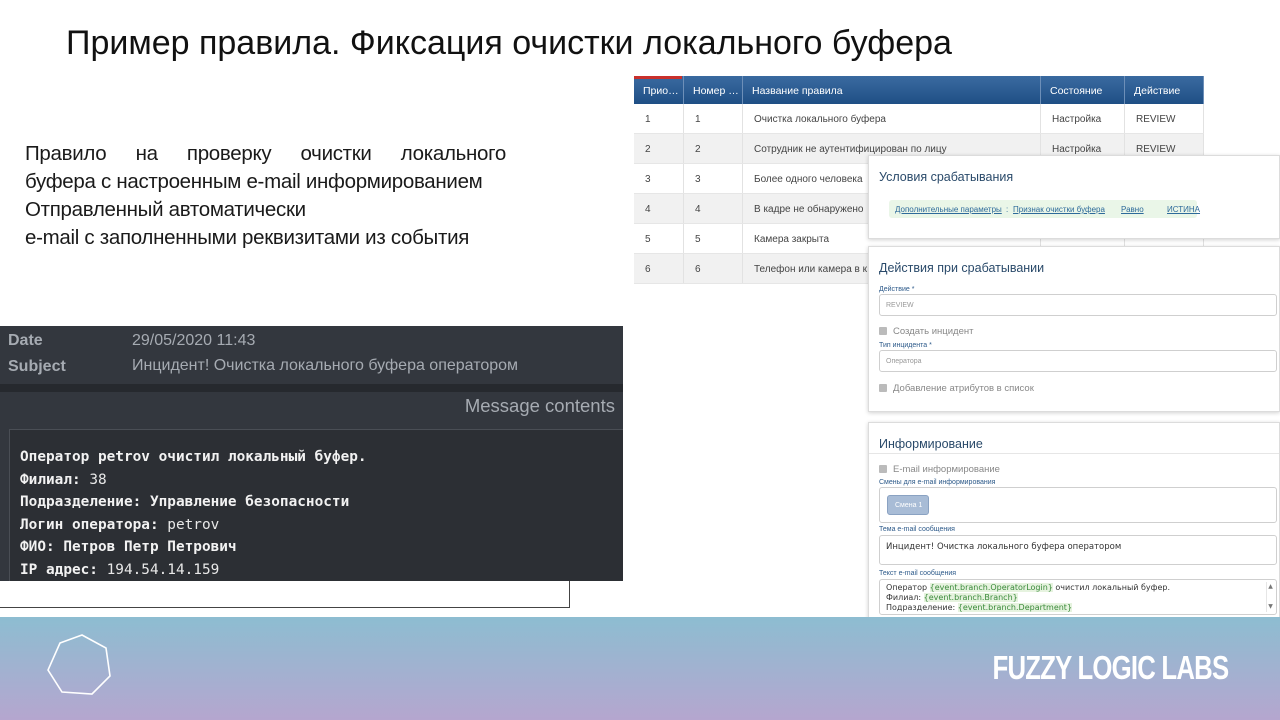 The width and height of the screenshot is (1280, 720). I want to click on text-fragment: Оператор, so click(908, 587).